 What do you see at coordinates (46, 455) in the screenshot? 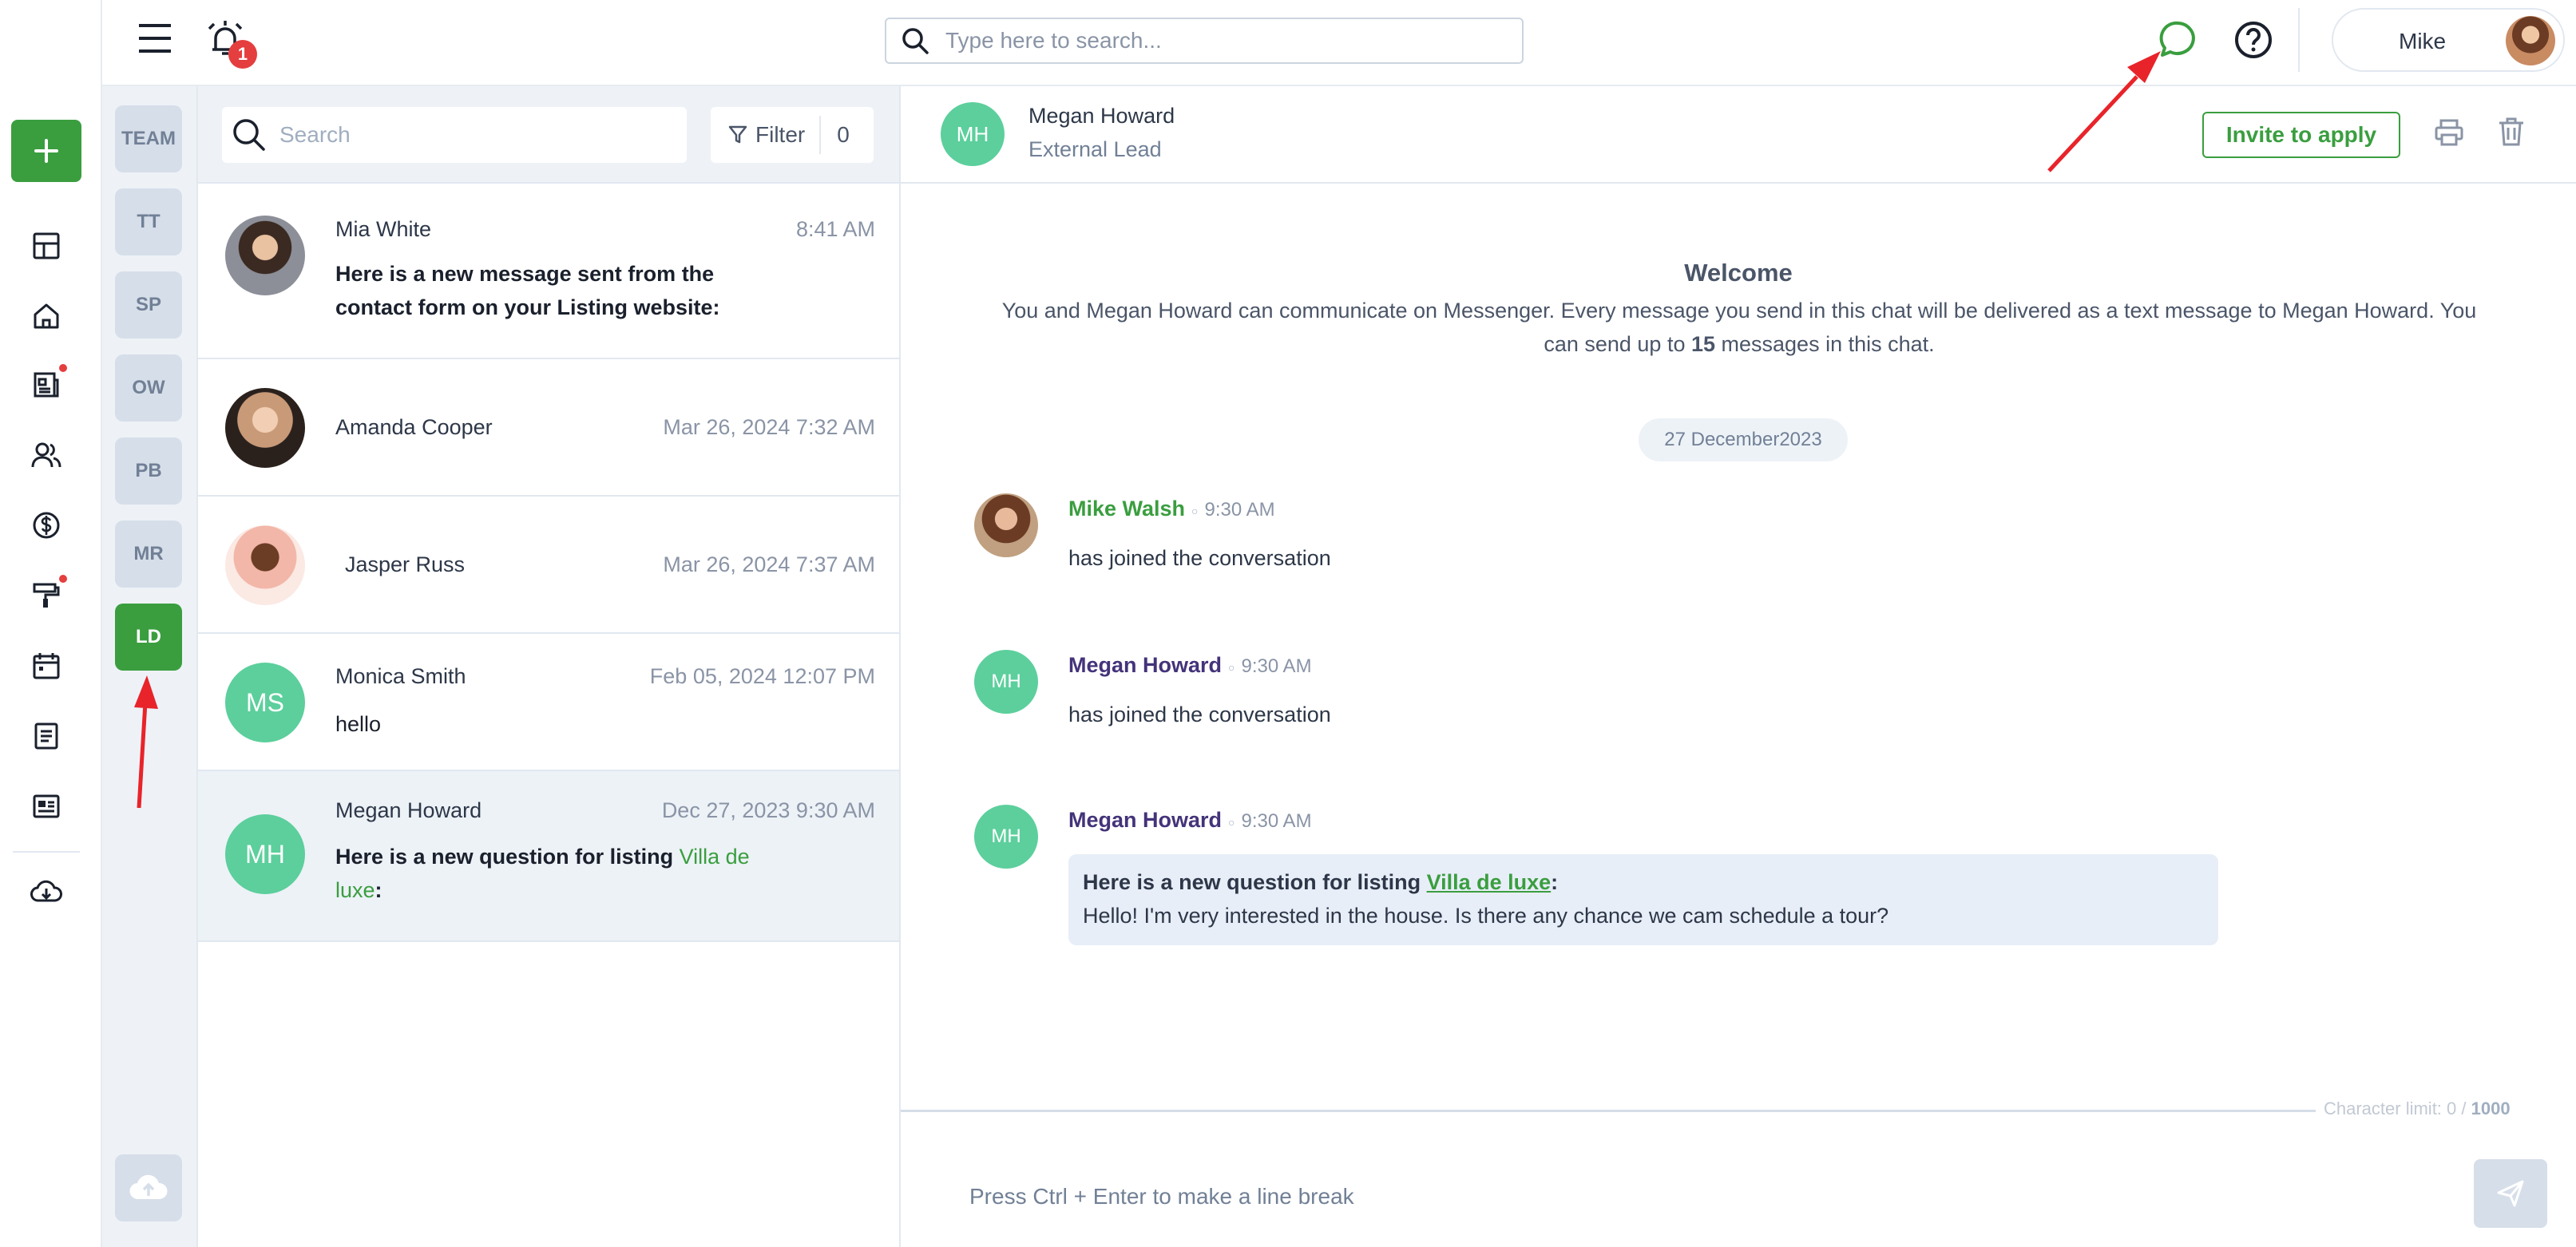
I see `contacts-nav` at bounding box center [46, 455].